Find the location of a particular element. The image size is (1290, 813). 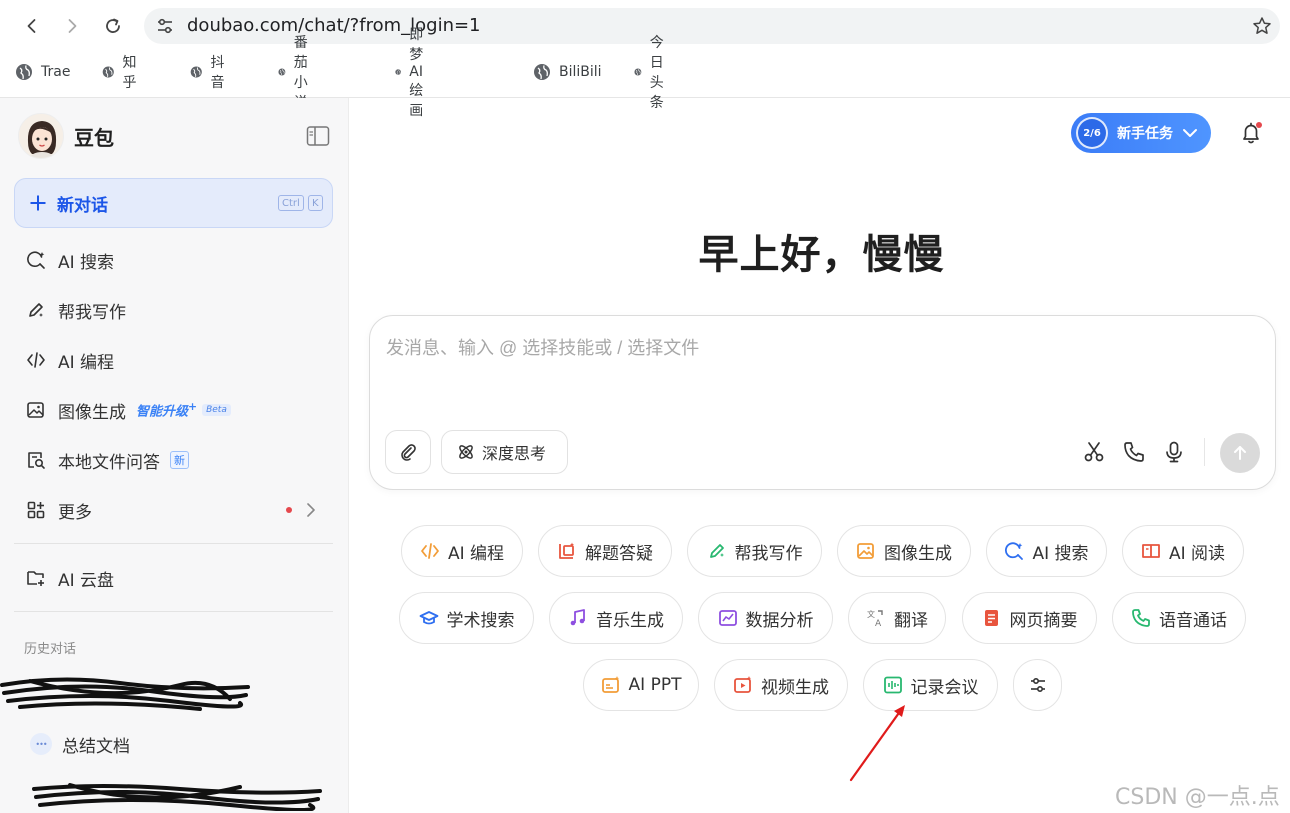

avatar is located at coordinates (41, 136).